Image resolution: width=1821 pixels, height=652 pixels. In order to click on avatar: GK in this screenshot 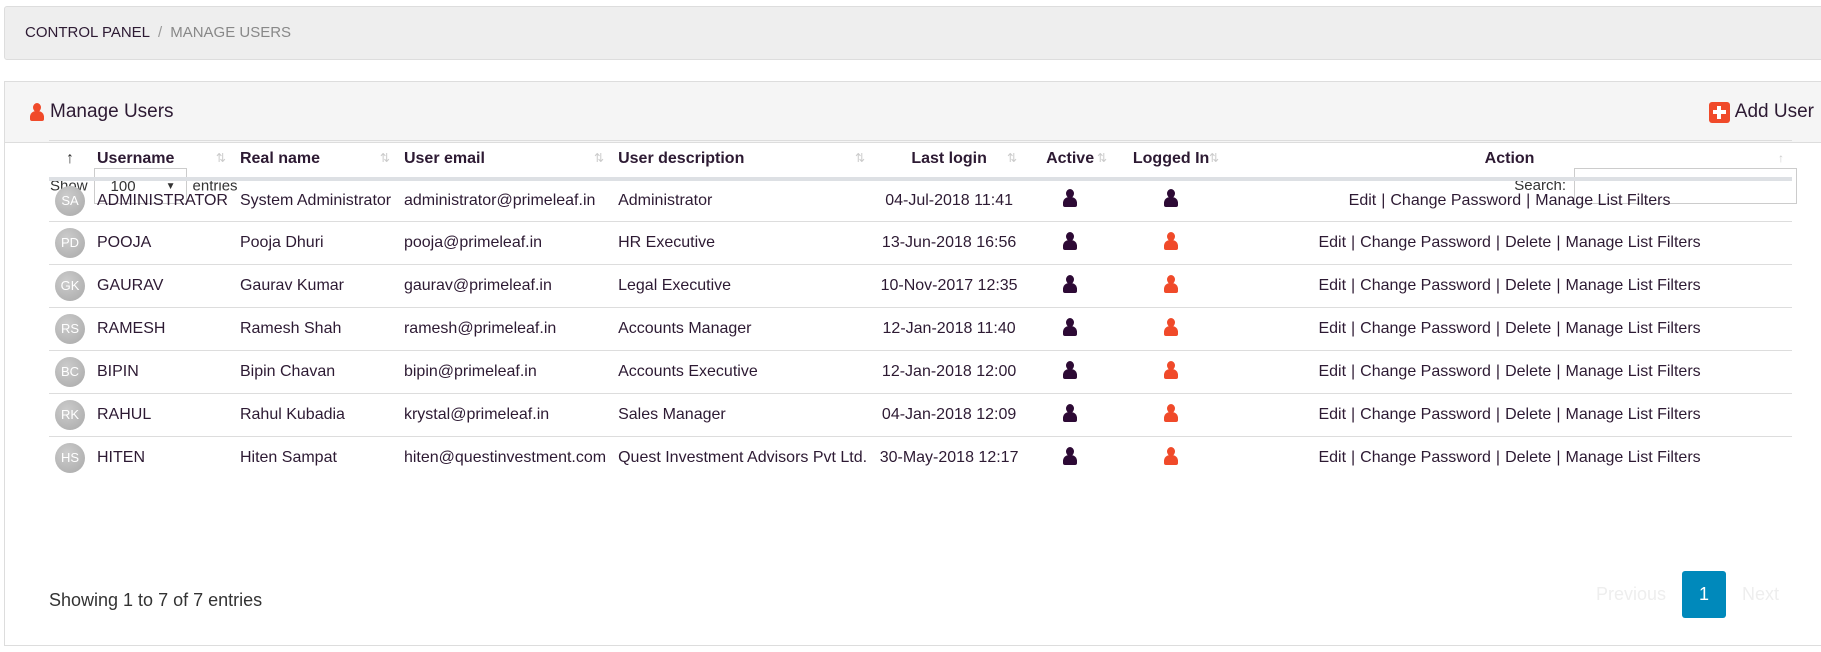, I will do `click(70, 286)`.